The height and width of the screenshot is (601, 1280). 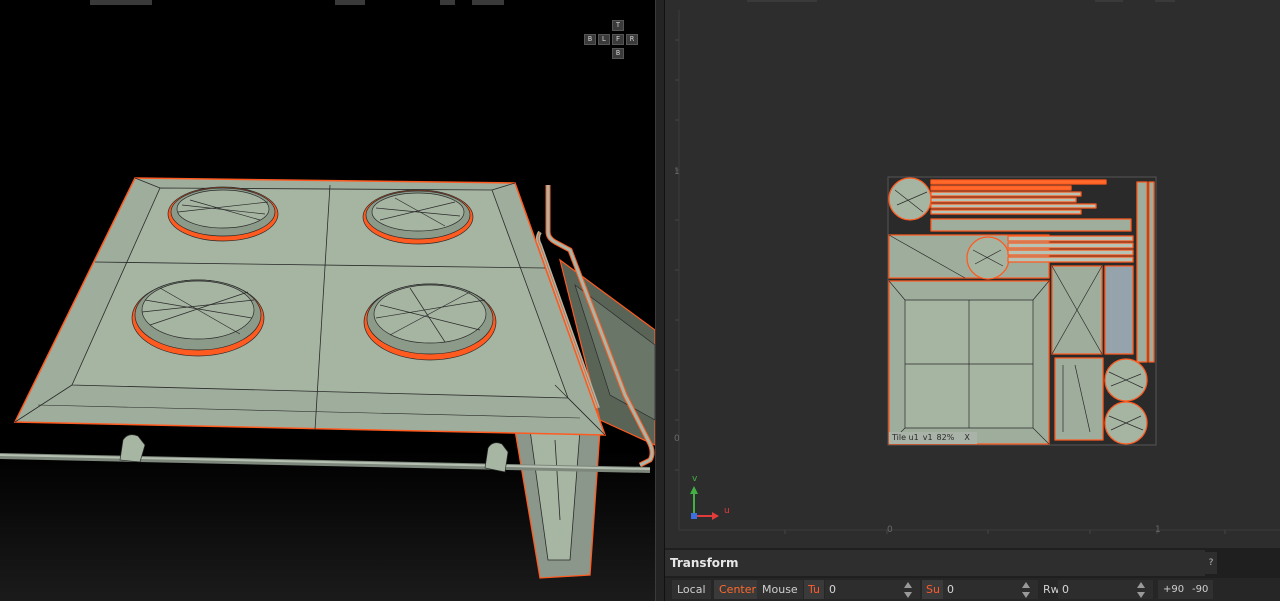 I want to click on rotate-w-stepper-icon, so click(x=1141, y=590).